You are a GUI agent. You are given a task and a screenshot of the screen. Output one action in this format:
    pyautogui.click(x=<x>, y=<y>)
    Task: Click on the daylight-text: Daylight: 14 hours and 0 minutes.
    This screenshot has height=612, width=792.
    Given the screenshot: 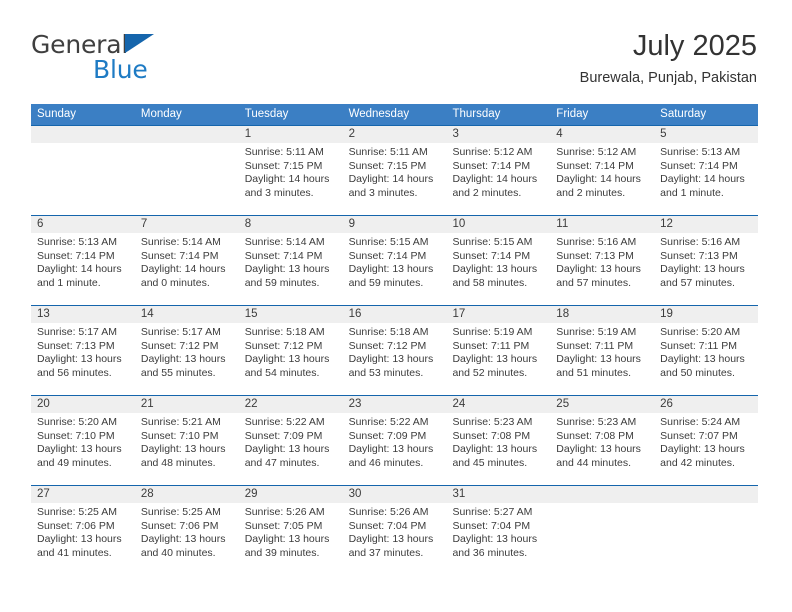 What is the action you would take?
    pyautogui.click(x=183, y=276)
    